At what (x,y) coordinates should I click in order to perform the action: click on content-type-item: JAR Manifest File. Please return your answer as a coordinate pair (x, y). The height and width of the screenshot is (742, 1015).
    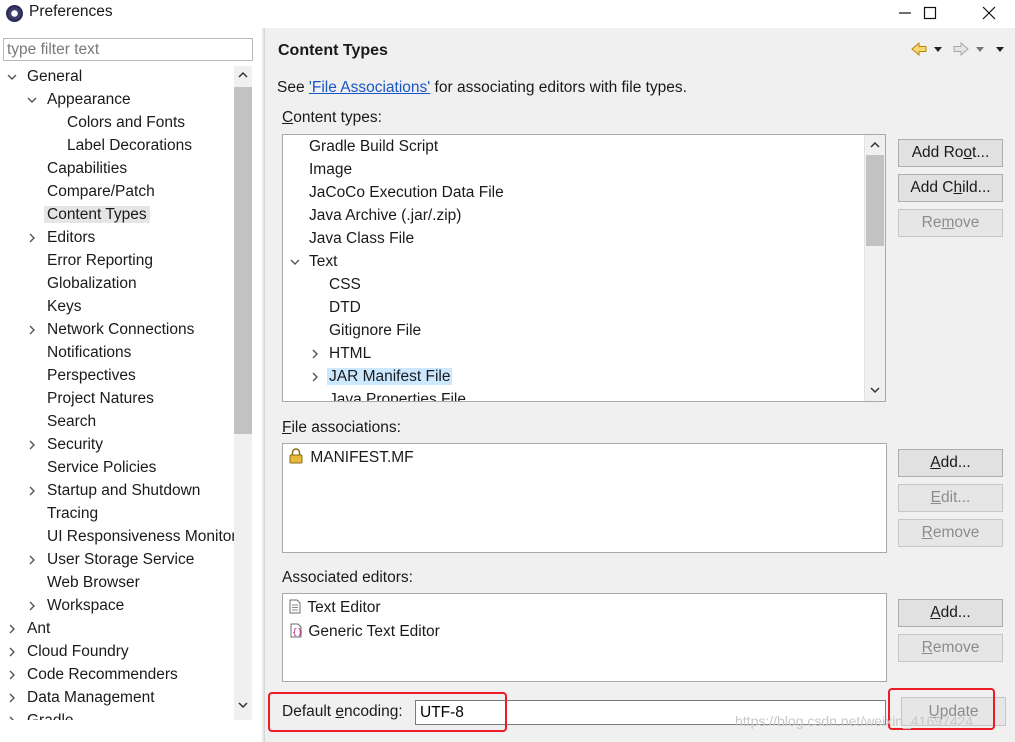
    Looking at the image, I should click on (382, 376).